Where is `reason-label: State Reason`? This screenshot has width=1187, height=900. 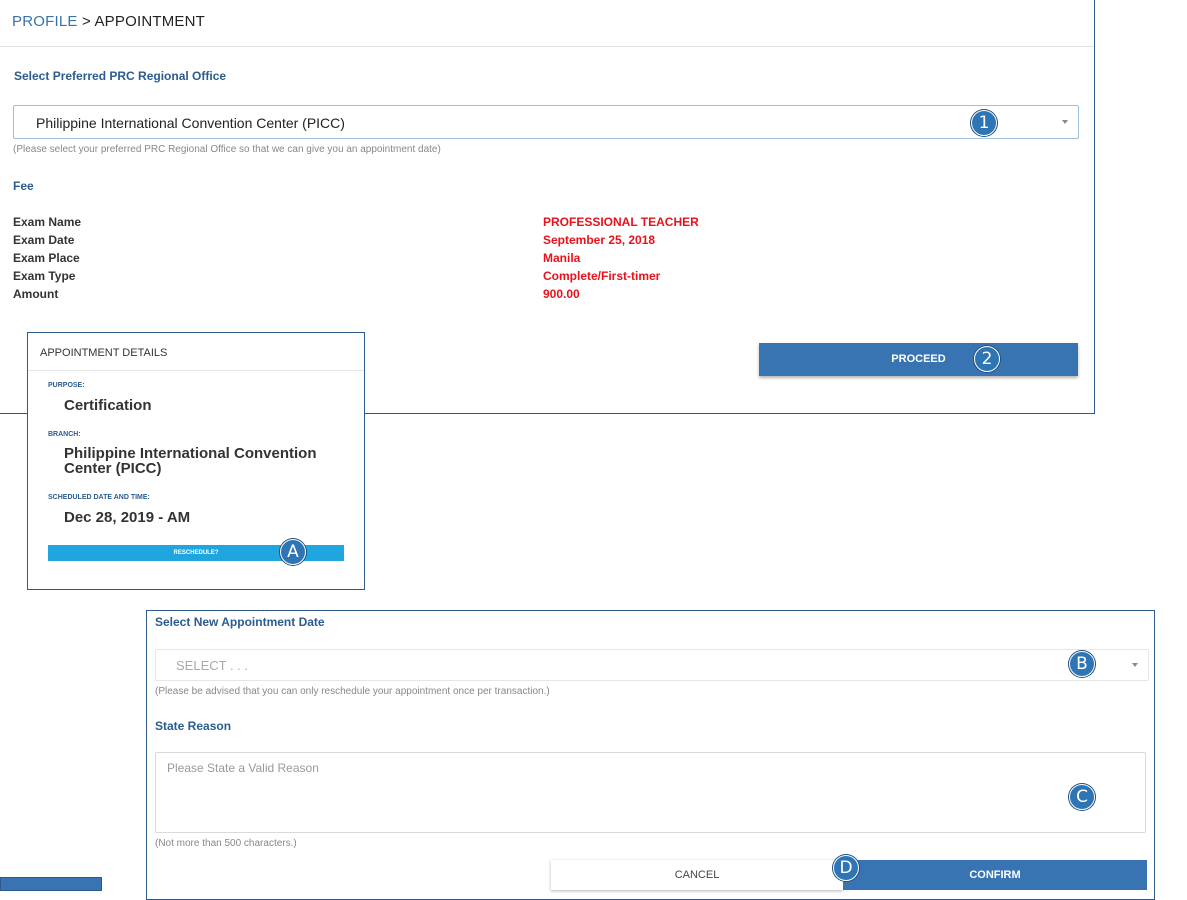
reason-label: State Reason is located at coordinates (193, 726).